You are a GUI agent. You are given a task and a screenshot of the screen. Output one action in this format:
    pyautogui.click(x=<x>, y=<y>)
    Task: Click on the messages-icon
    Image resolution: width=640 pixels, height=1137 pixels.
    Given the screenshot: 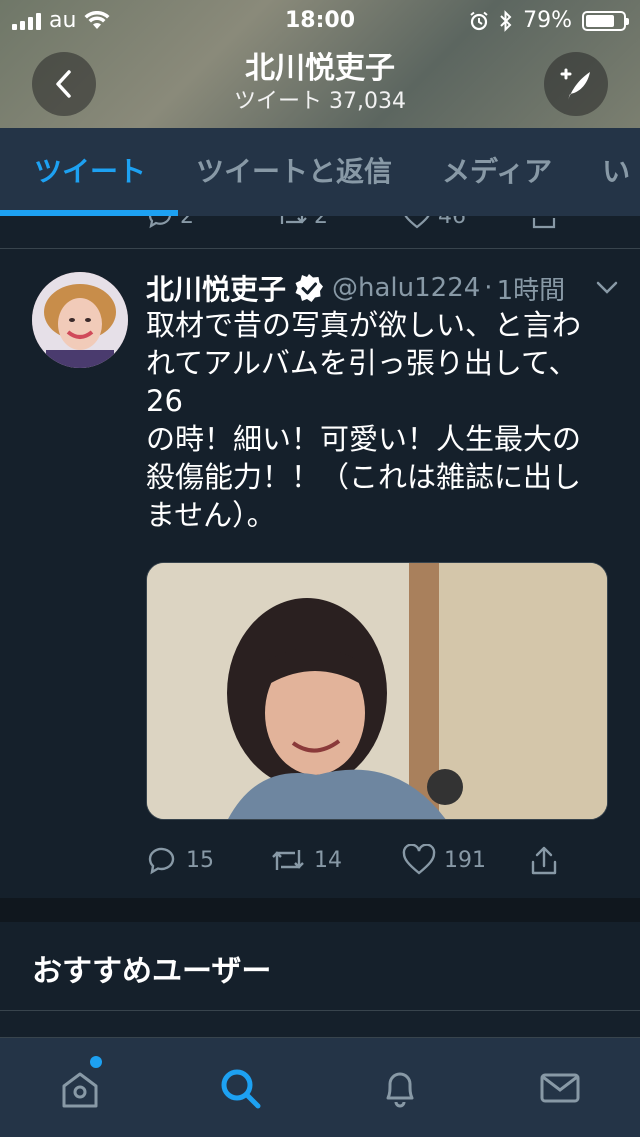 What is the action you would take?
    pyautogui.click(x=560, y=1088)
    